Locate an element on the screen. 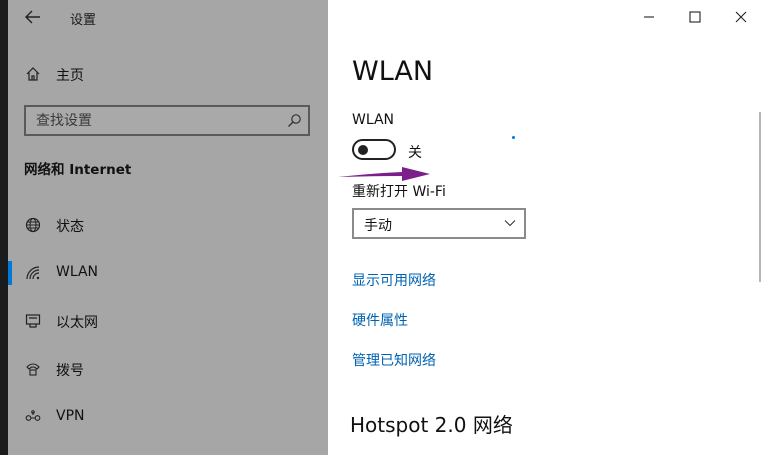  close-icon is located at coordinates (741, 17).